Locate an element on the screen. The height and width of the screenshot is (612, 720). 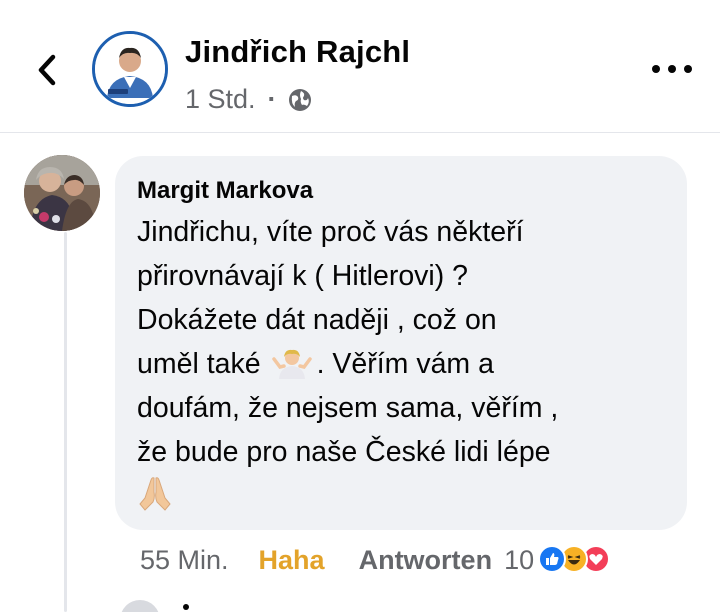
thread-line is located at coordinates (65, 422).